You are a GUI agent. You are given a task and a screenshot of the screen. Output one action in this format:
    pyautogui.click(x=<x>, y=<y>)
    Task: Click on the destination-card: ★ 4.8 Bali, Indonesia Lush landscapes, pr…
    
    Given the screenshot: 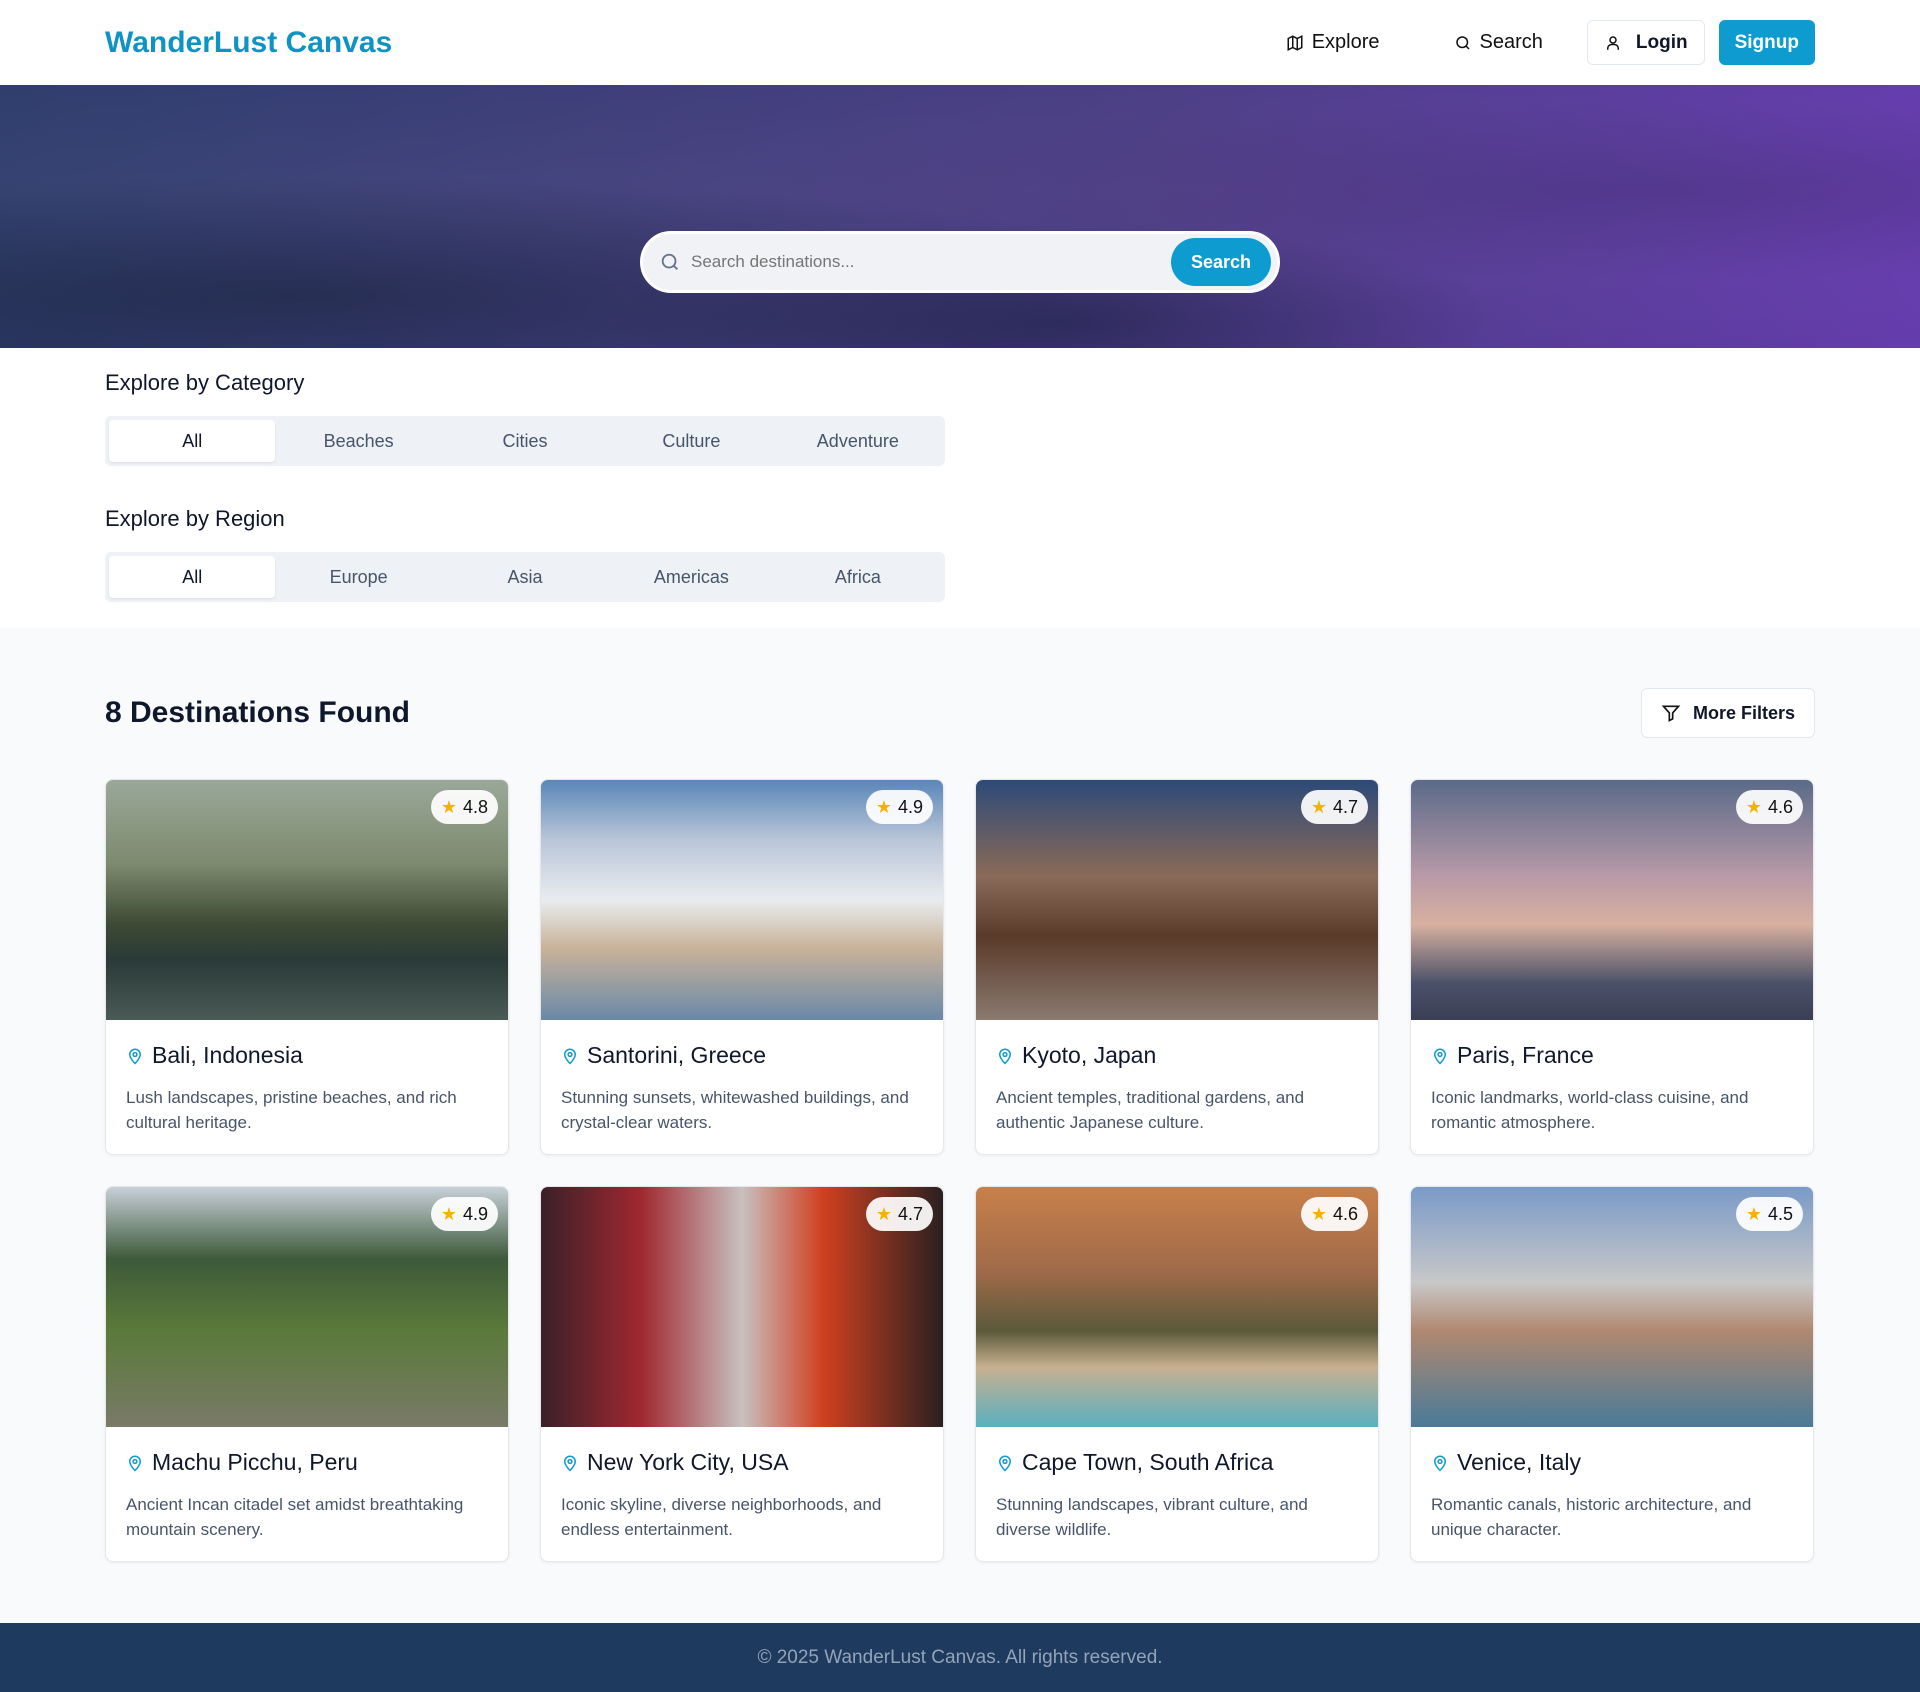 What is the action you would take?
    pyautogui.click(x=307, y=967)
    